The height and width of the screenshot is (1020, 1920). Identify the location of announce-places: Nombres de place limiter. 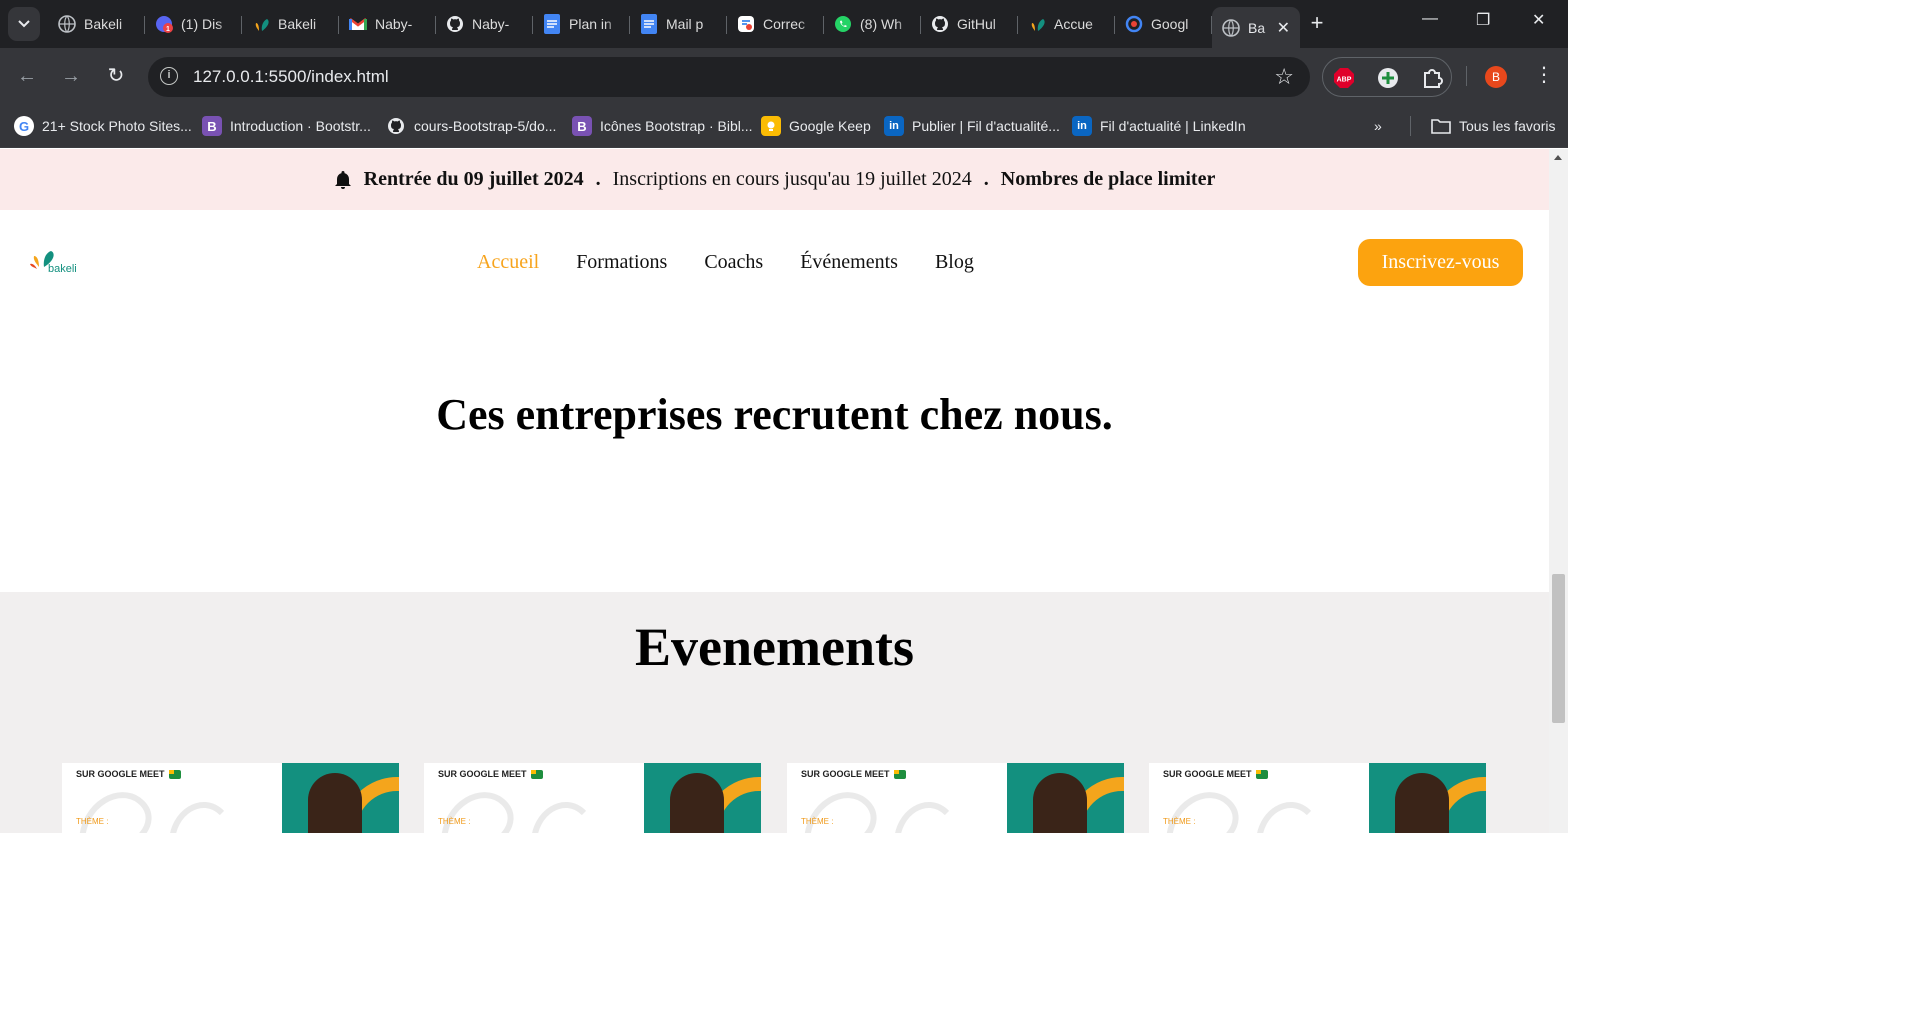
(1108, 179).